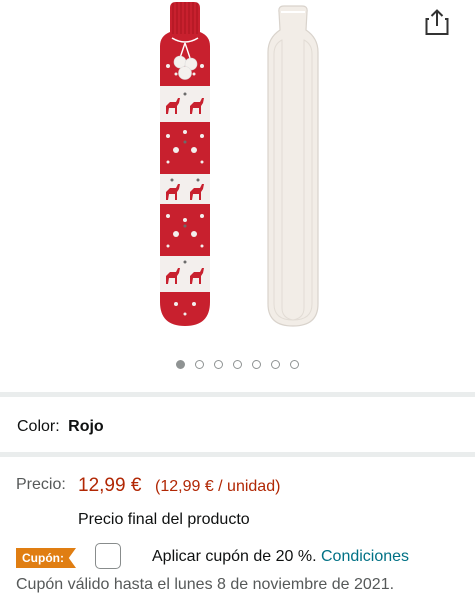 The height and width of the screenshot is (598, 475). Describe the element at coordinates (110, 485) in the screenshot. I see `price-value: 12,99 €` at that location.